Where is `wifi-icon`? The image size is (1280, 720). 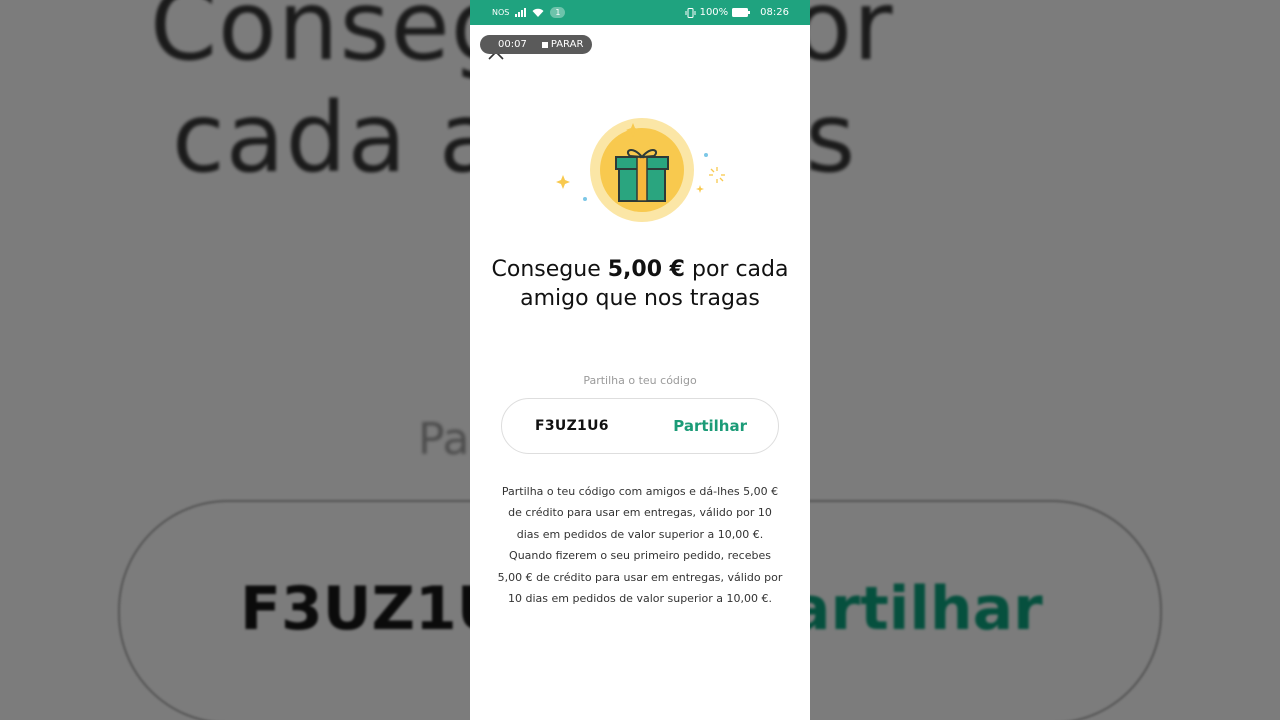 wifi-icon is located at coordinates (538, 12).